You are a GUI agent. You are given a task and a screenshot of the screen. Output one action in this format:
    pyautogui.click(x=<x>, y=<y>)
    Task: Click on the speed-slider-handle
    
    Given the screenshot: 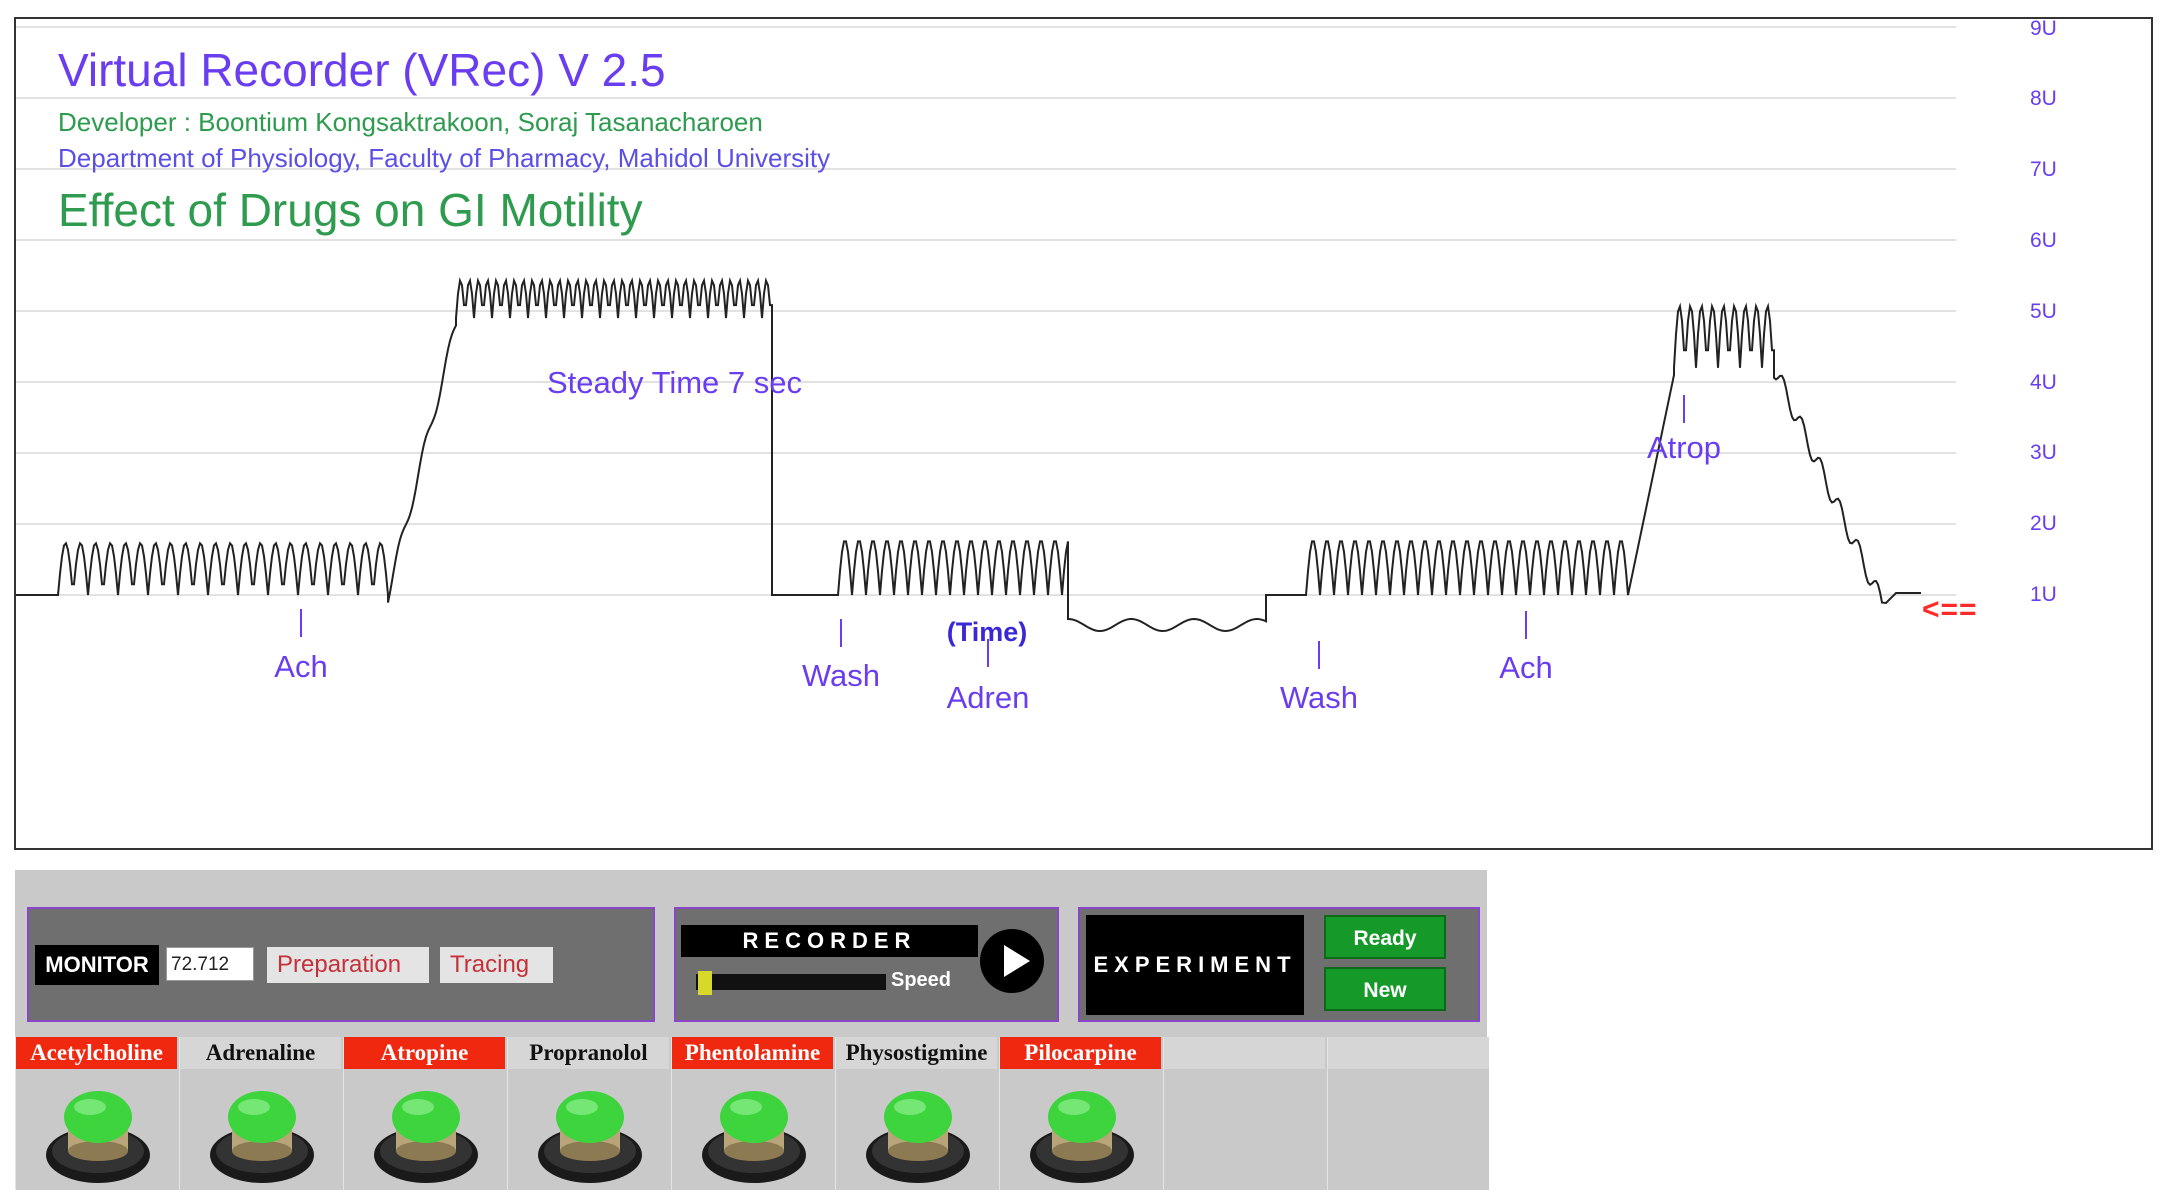 What is the action you would take?
    pyautogui.click(x=705, y=983)
    